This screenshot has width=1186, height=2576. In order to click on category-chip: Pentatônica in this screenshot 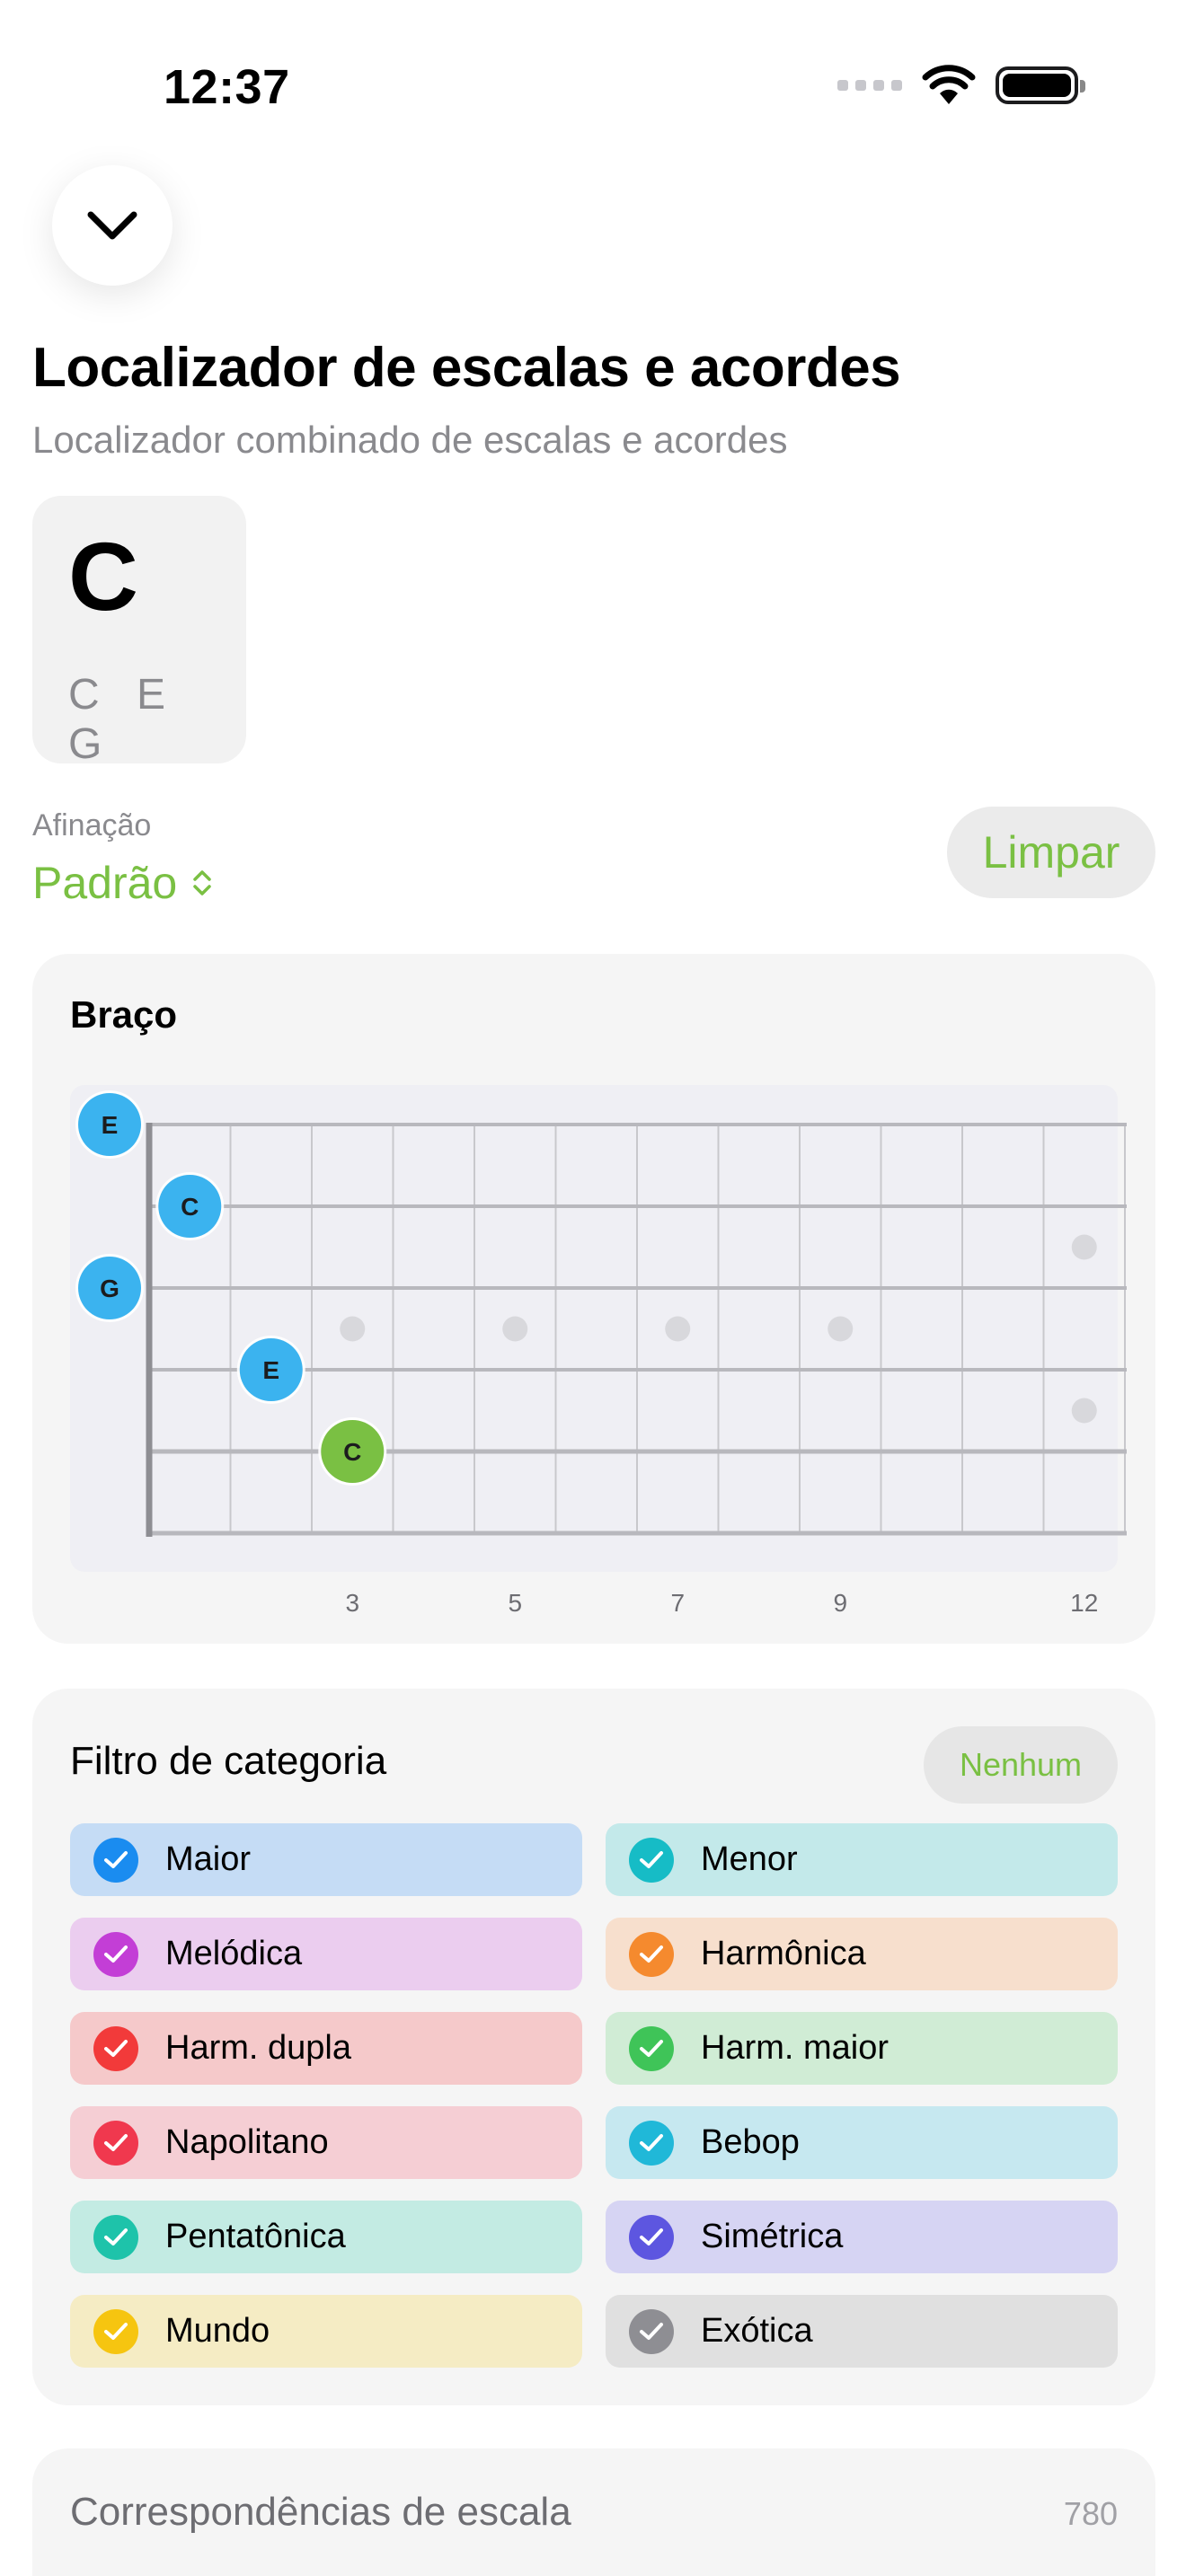, I will do `click(326, 2237)`.